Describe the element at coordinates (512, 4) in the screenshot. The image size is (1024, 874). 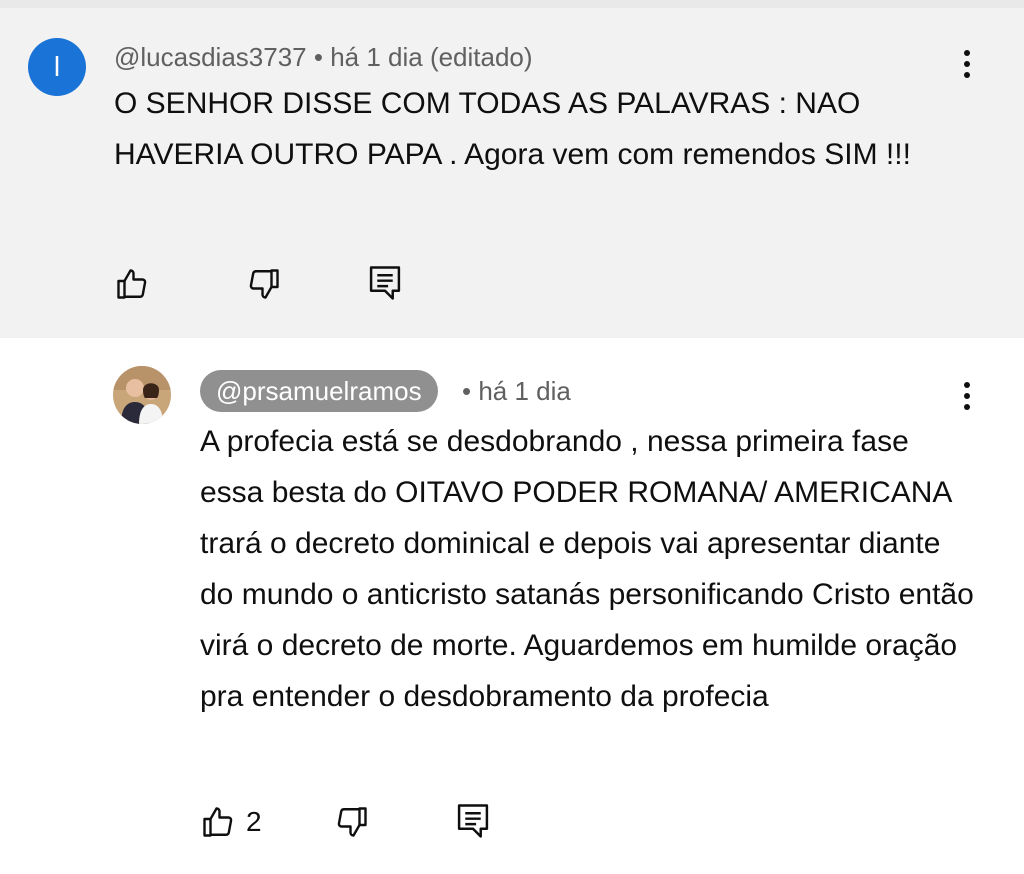
I see `top-divider` at that location.